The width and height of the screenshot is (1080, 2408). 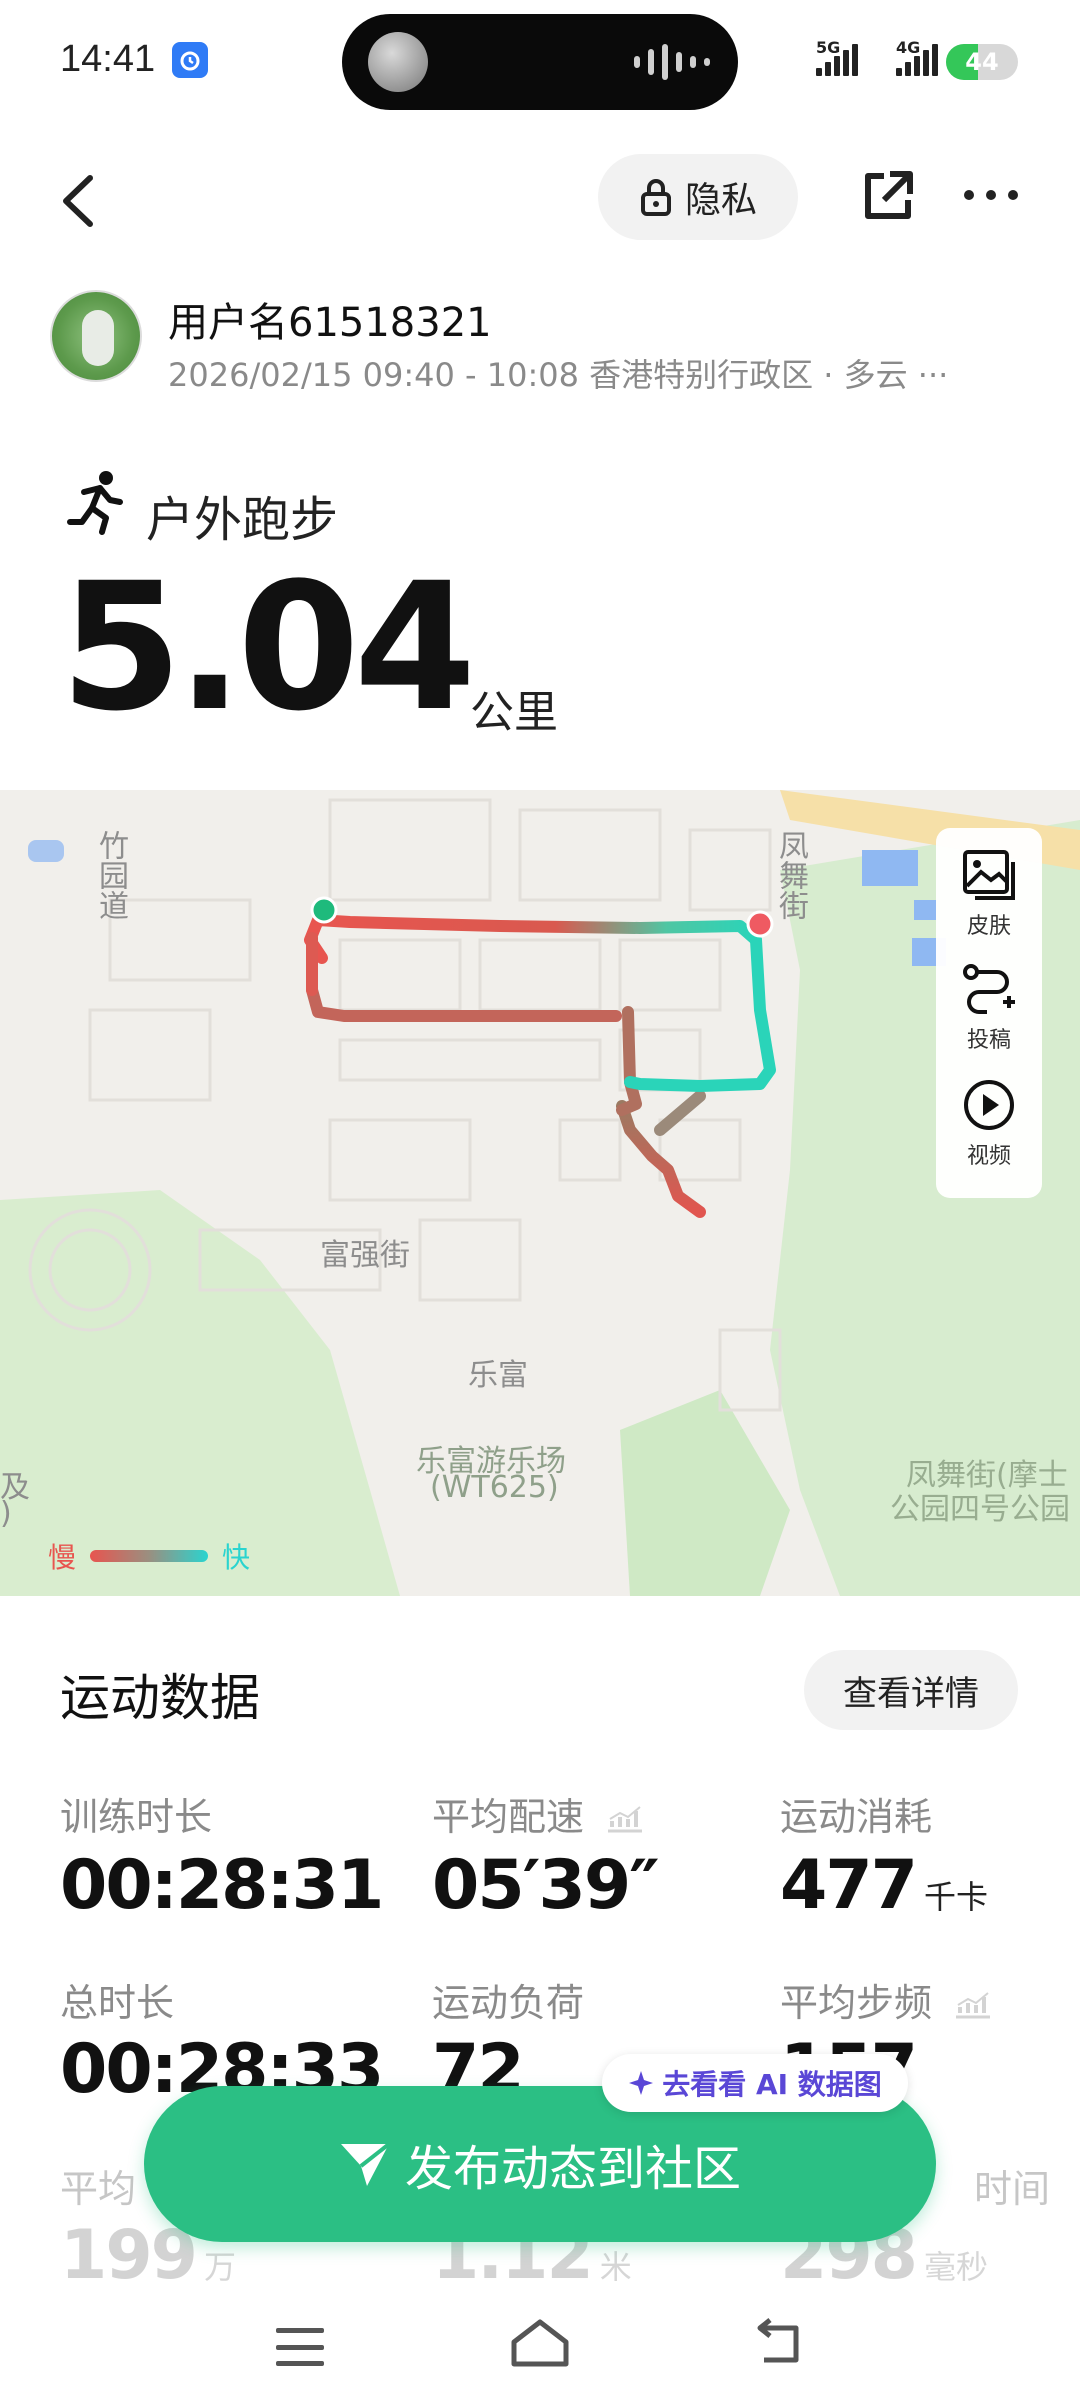 What do you see at coordinates (988, 1040) in the screenshot?
I see `submit-label: 投稿` at bounding box center [988, 1040].